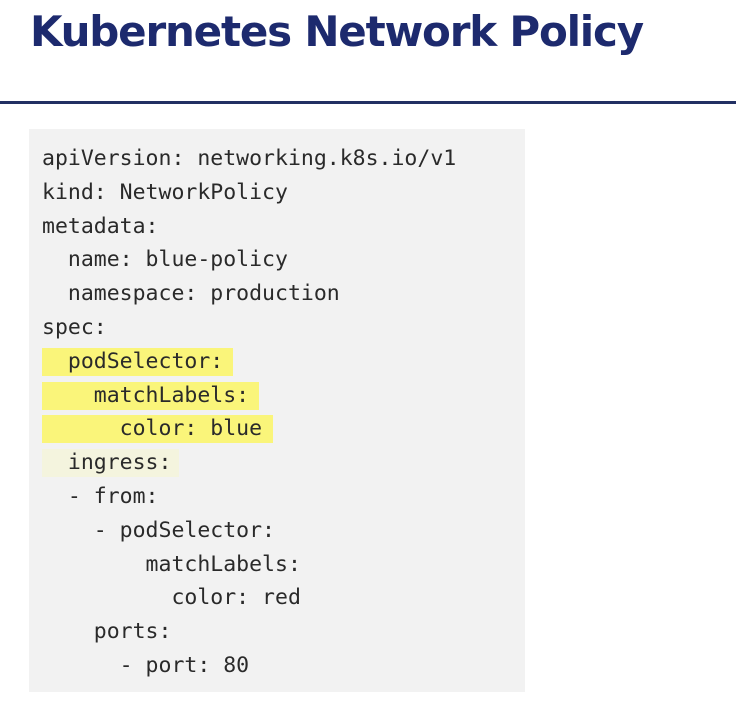 This screenshot has height=708, width=736. I want to click on code-line: namespace: production, so click(249, 294).